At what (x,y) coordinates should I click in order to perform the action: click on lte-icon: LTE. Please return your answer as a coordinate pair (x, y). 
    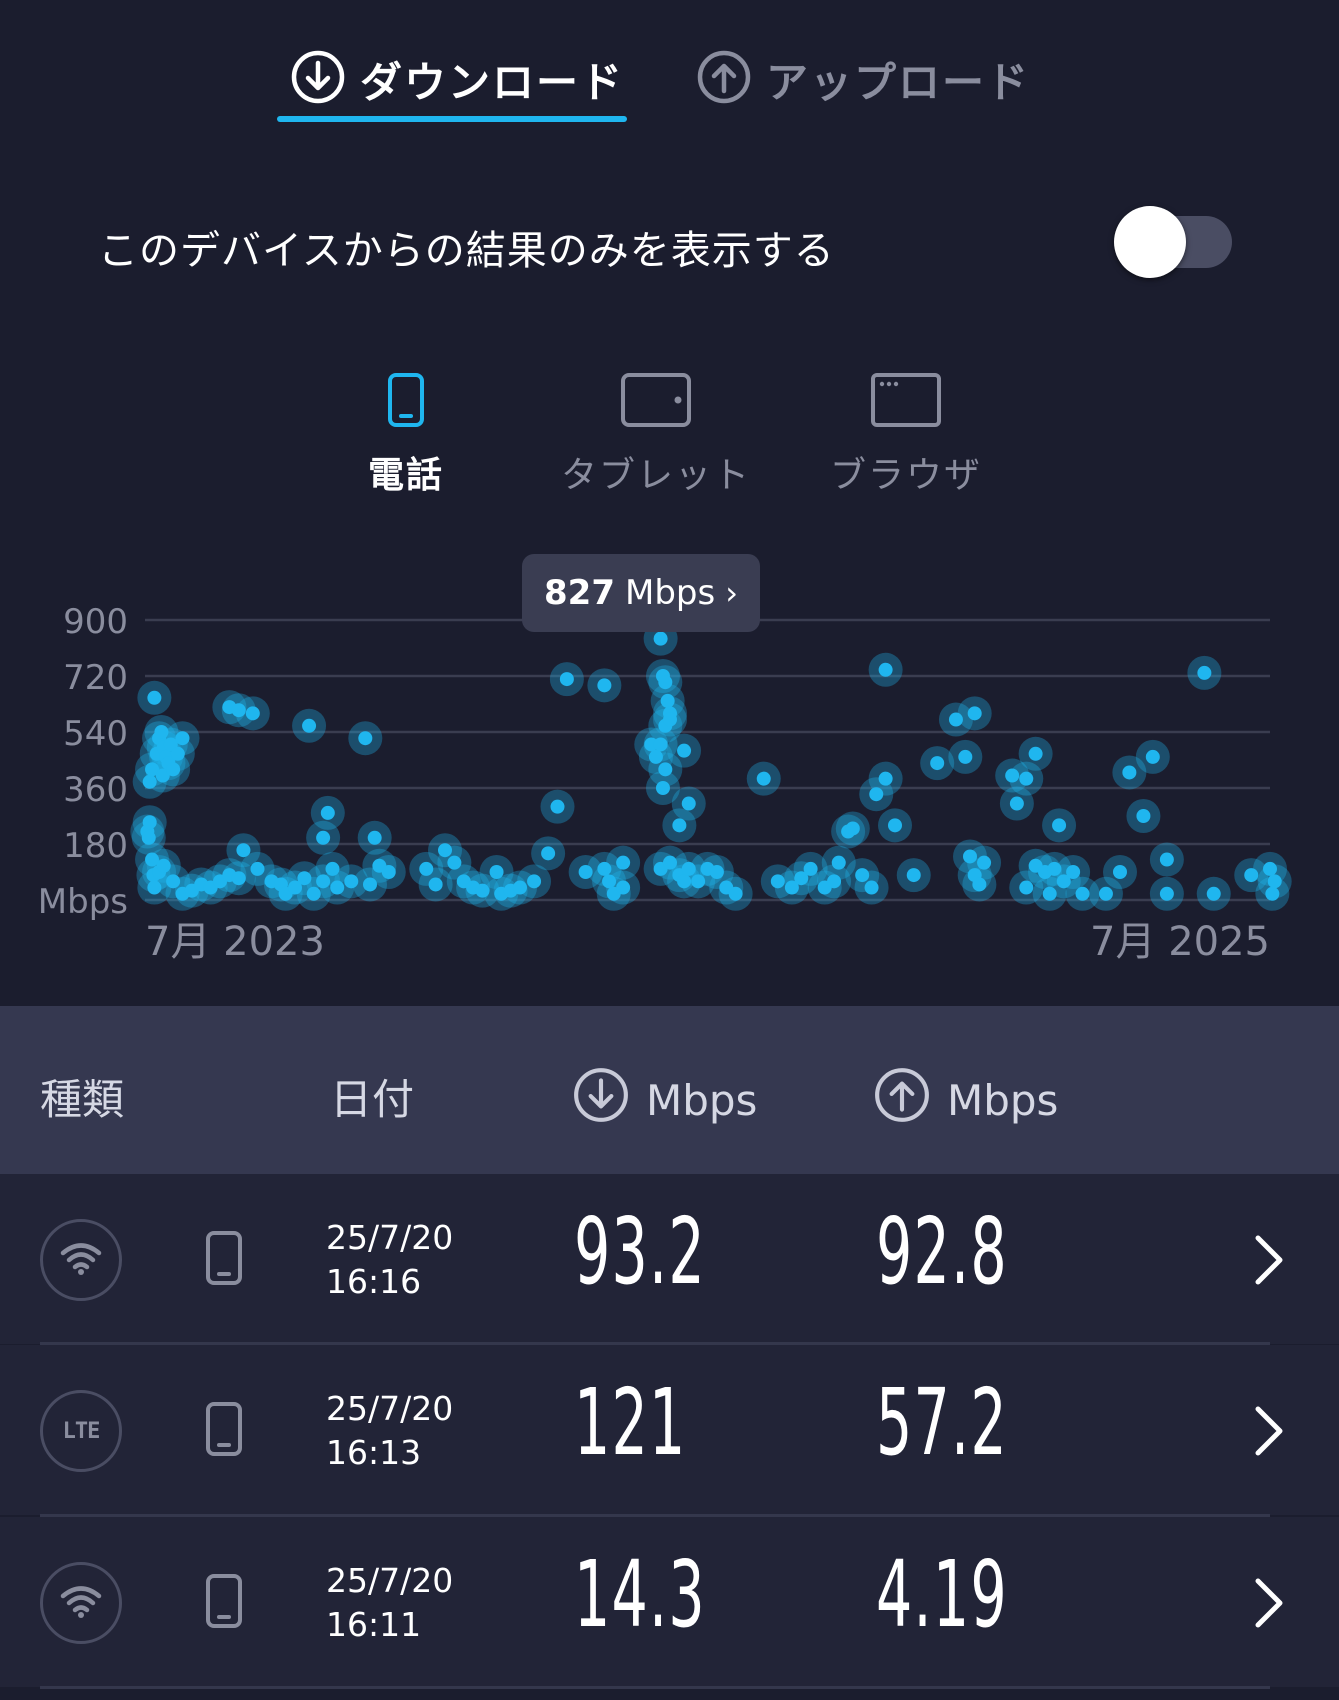
    Looking at the image, I should click on (81, 1431).